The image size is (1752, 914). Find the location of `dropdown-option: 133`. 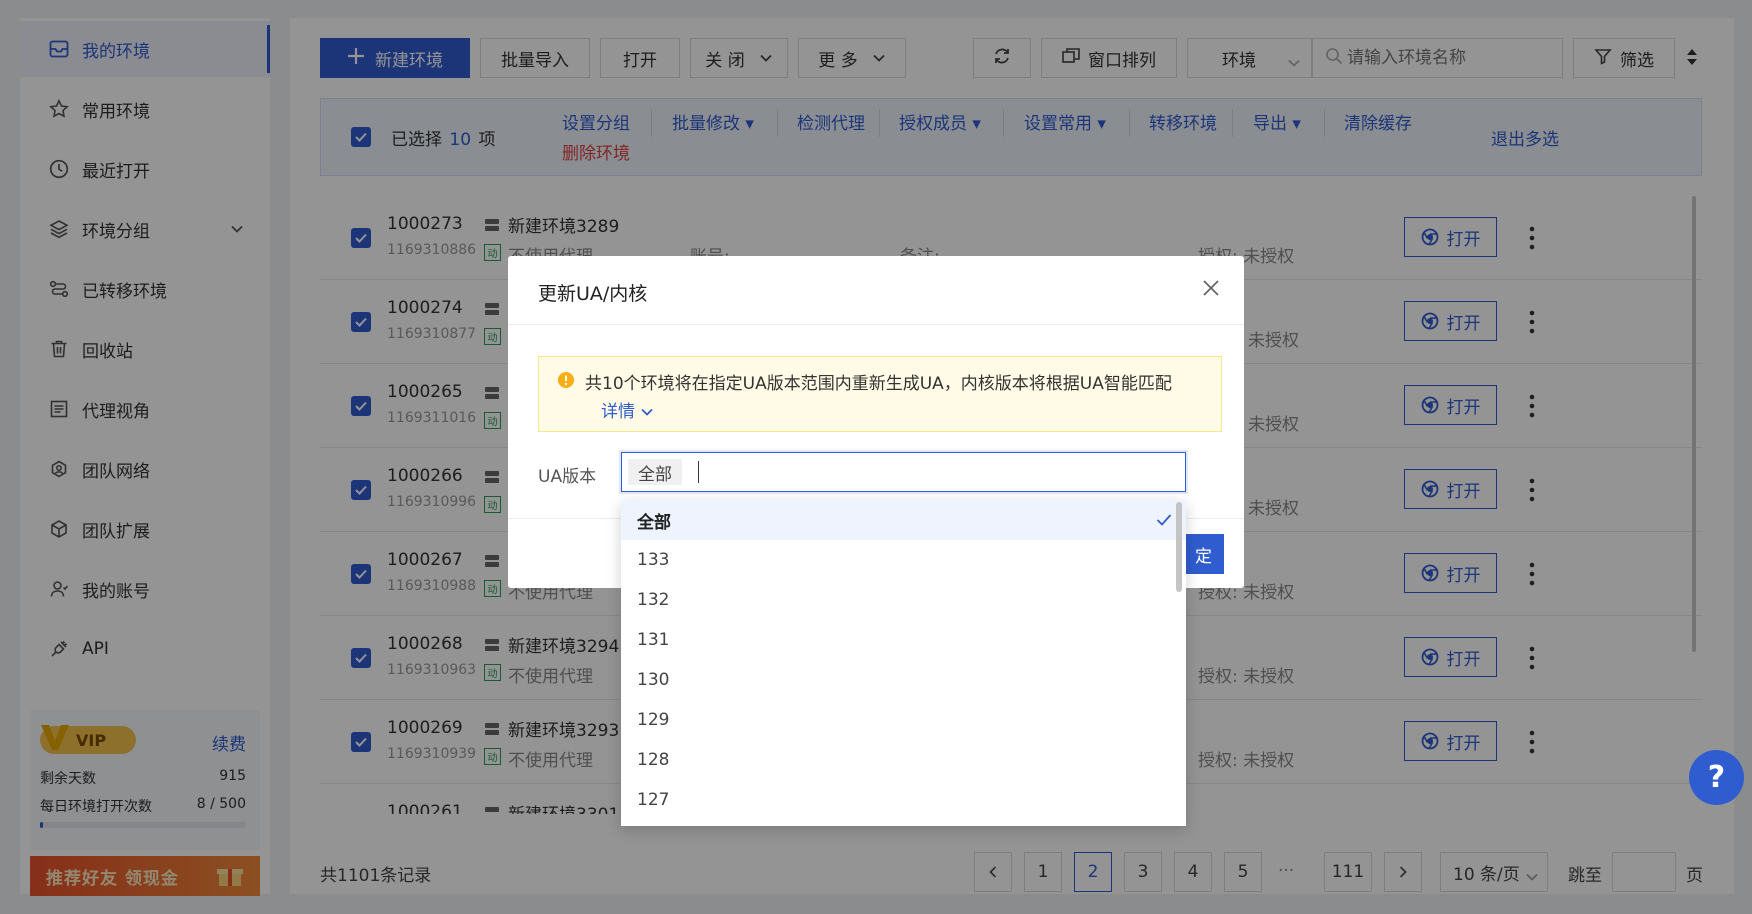

dropdown-option: 133 is located at coordinates (903, 560).